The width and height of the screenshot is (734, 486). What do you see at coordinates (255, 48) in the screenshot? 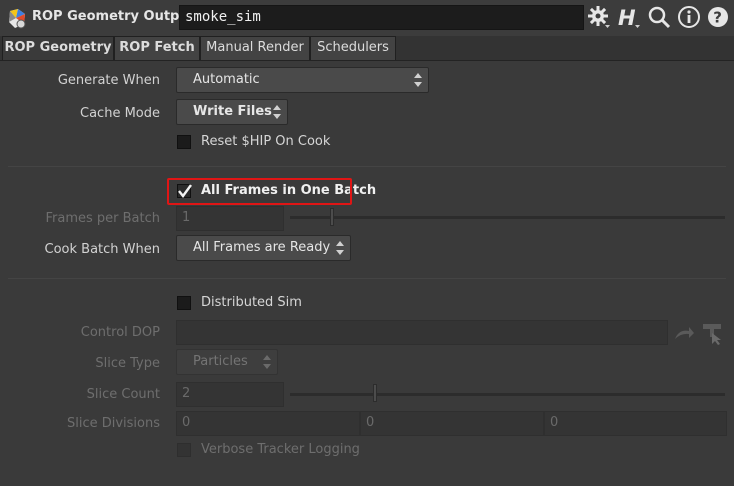
I see `tab-manual-render: Manual Render` at bounding box center [255, 48].